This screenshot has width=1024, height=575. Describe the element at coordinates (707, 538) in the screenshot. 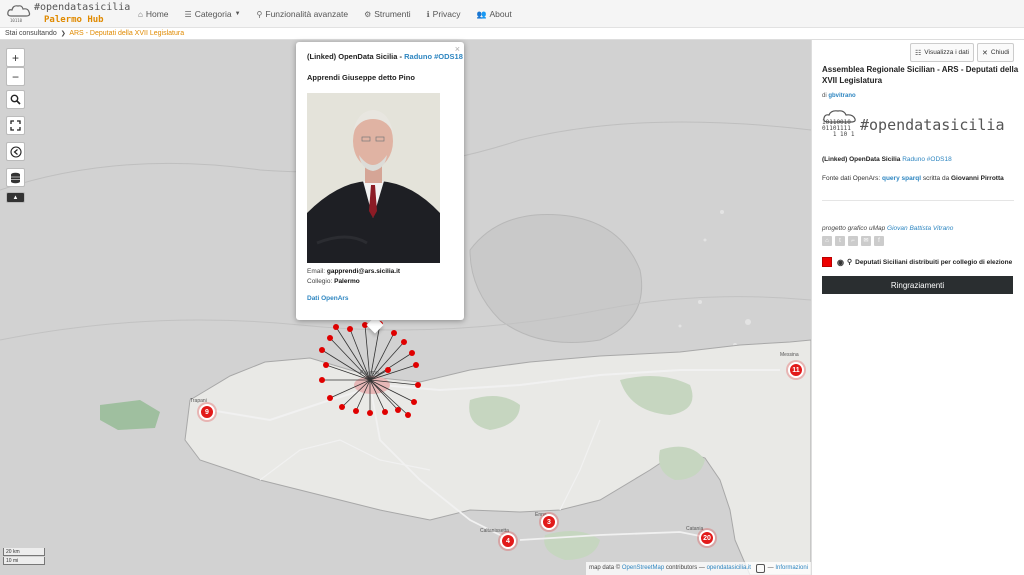

I see `cluster-marker: 20` at that location.